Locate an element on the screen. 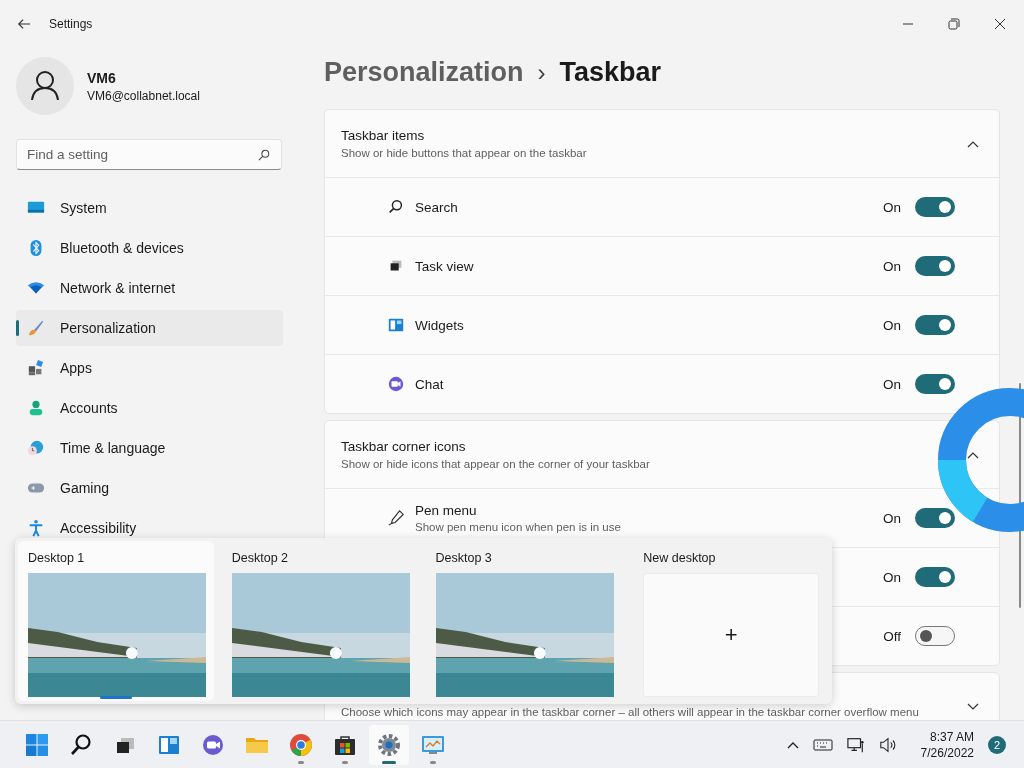 The width and height of the screenshot is (1024, 768). close-icon is located at coordinates (1000, 24).